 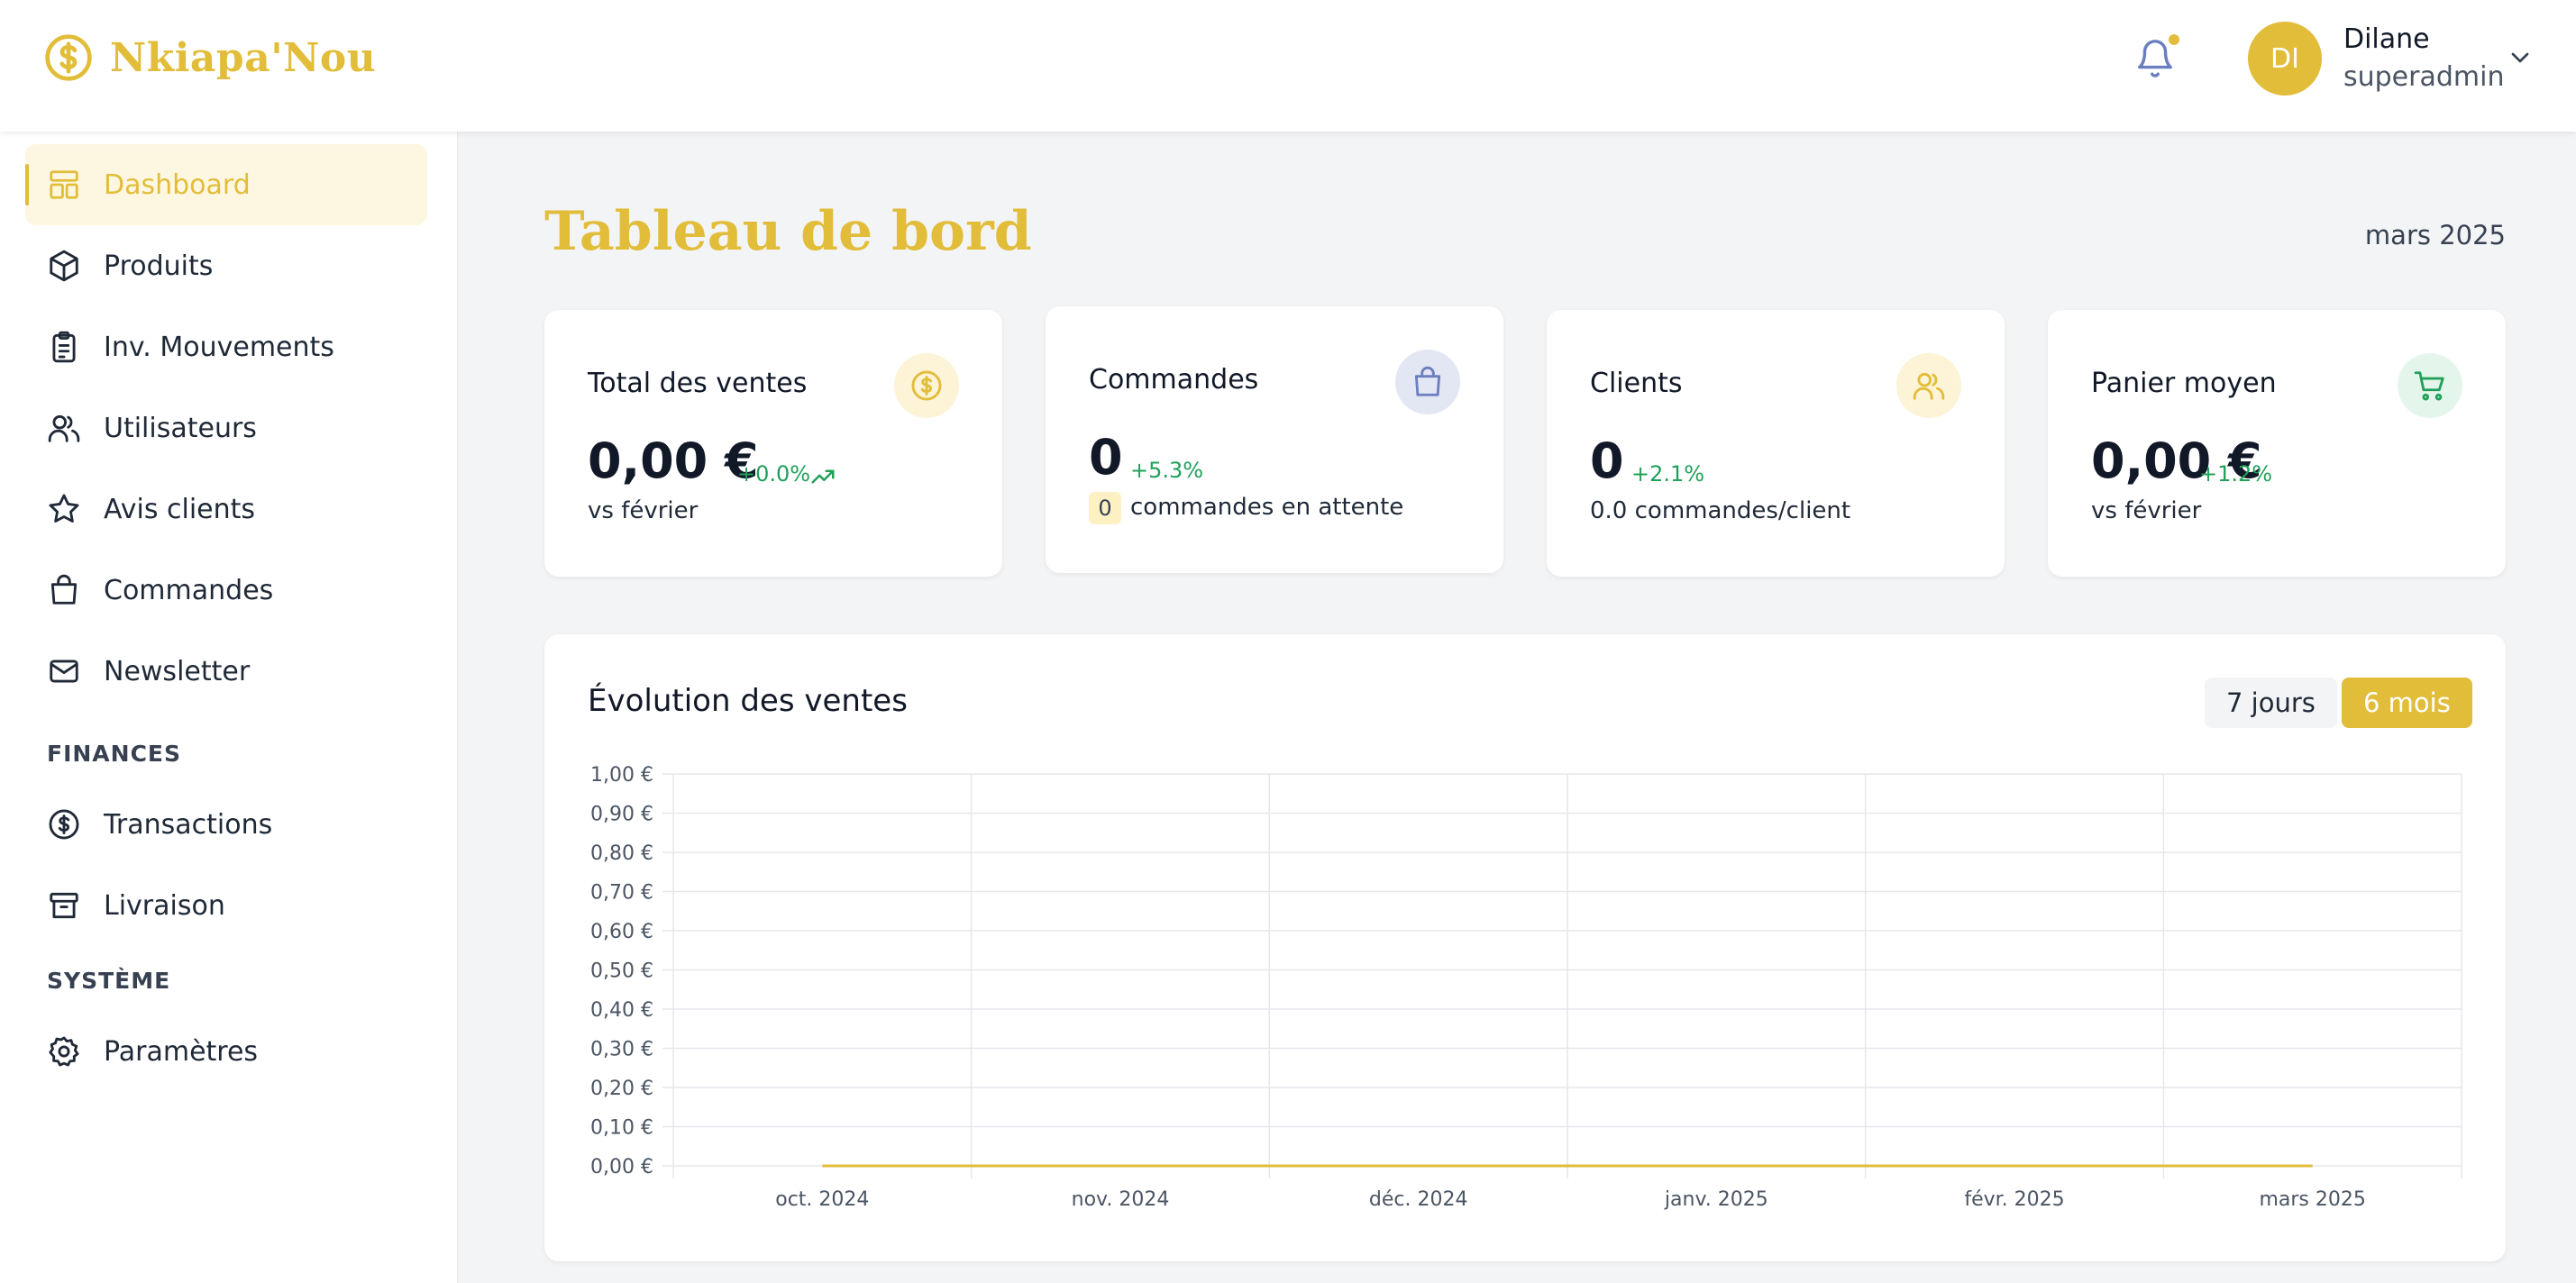 I want to click on y-tick-label: 1,00 €, so click(x=621, y=775).